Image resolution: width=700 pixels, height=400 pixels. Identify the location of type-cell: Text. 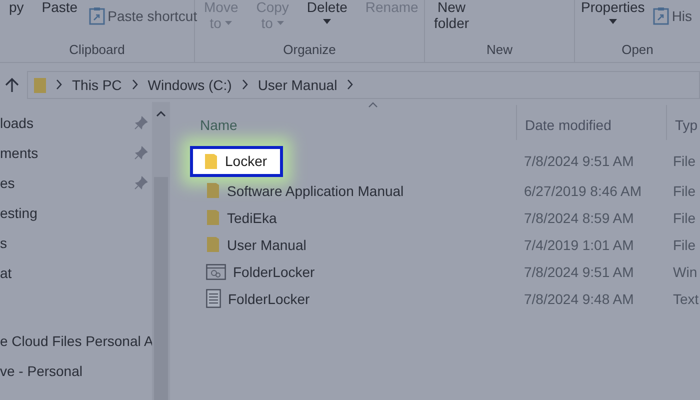
(686, 298).